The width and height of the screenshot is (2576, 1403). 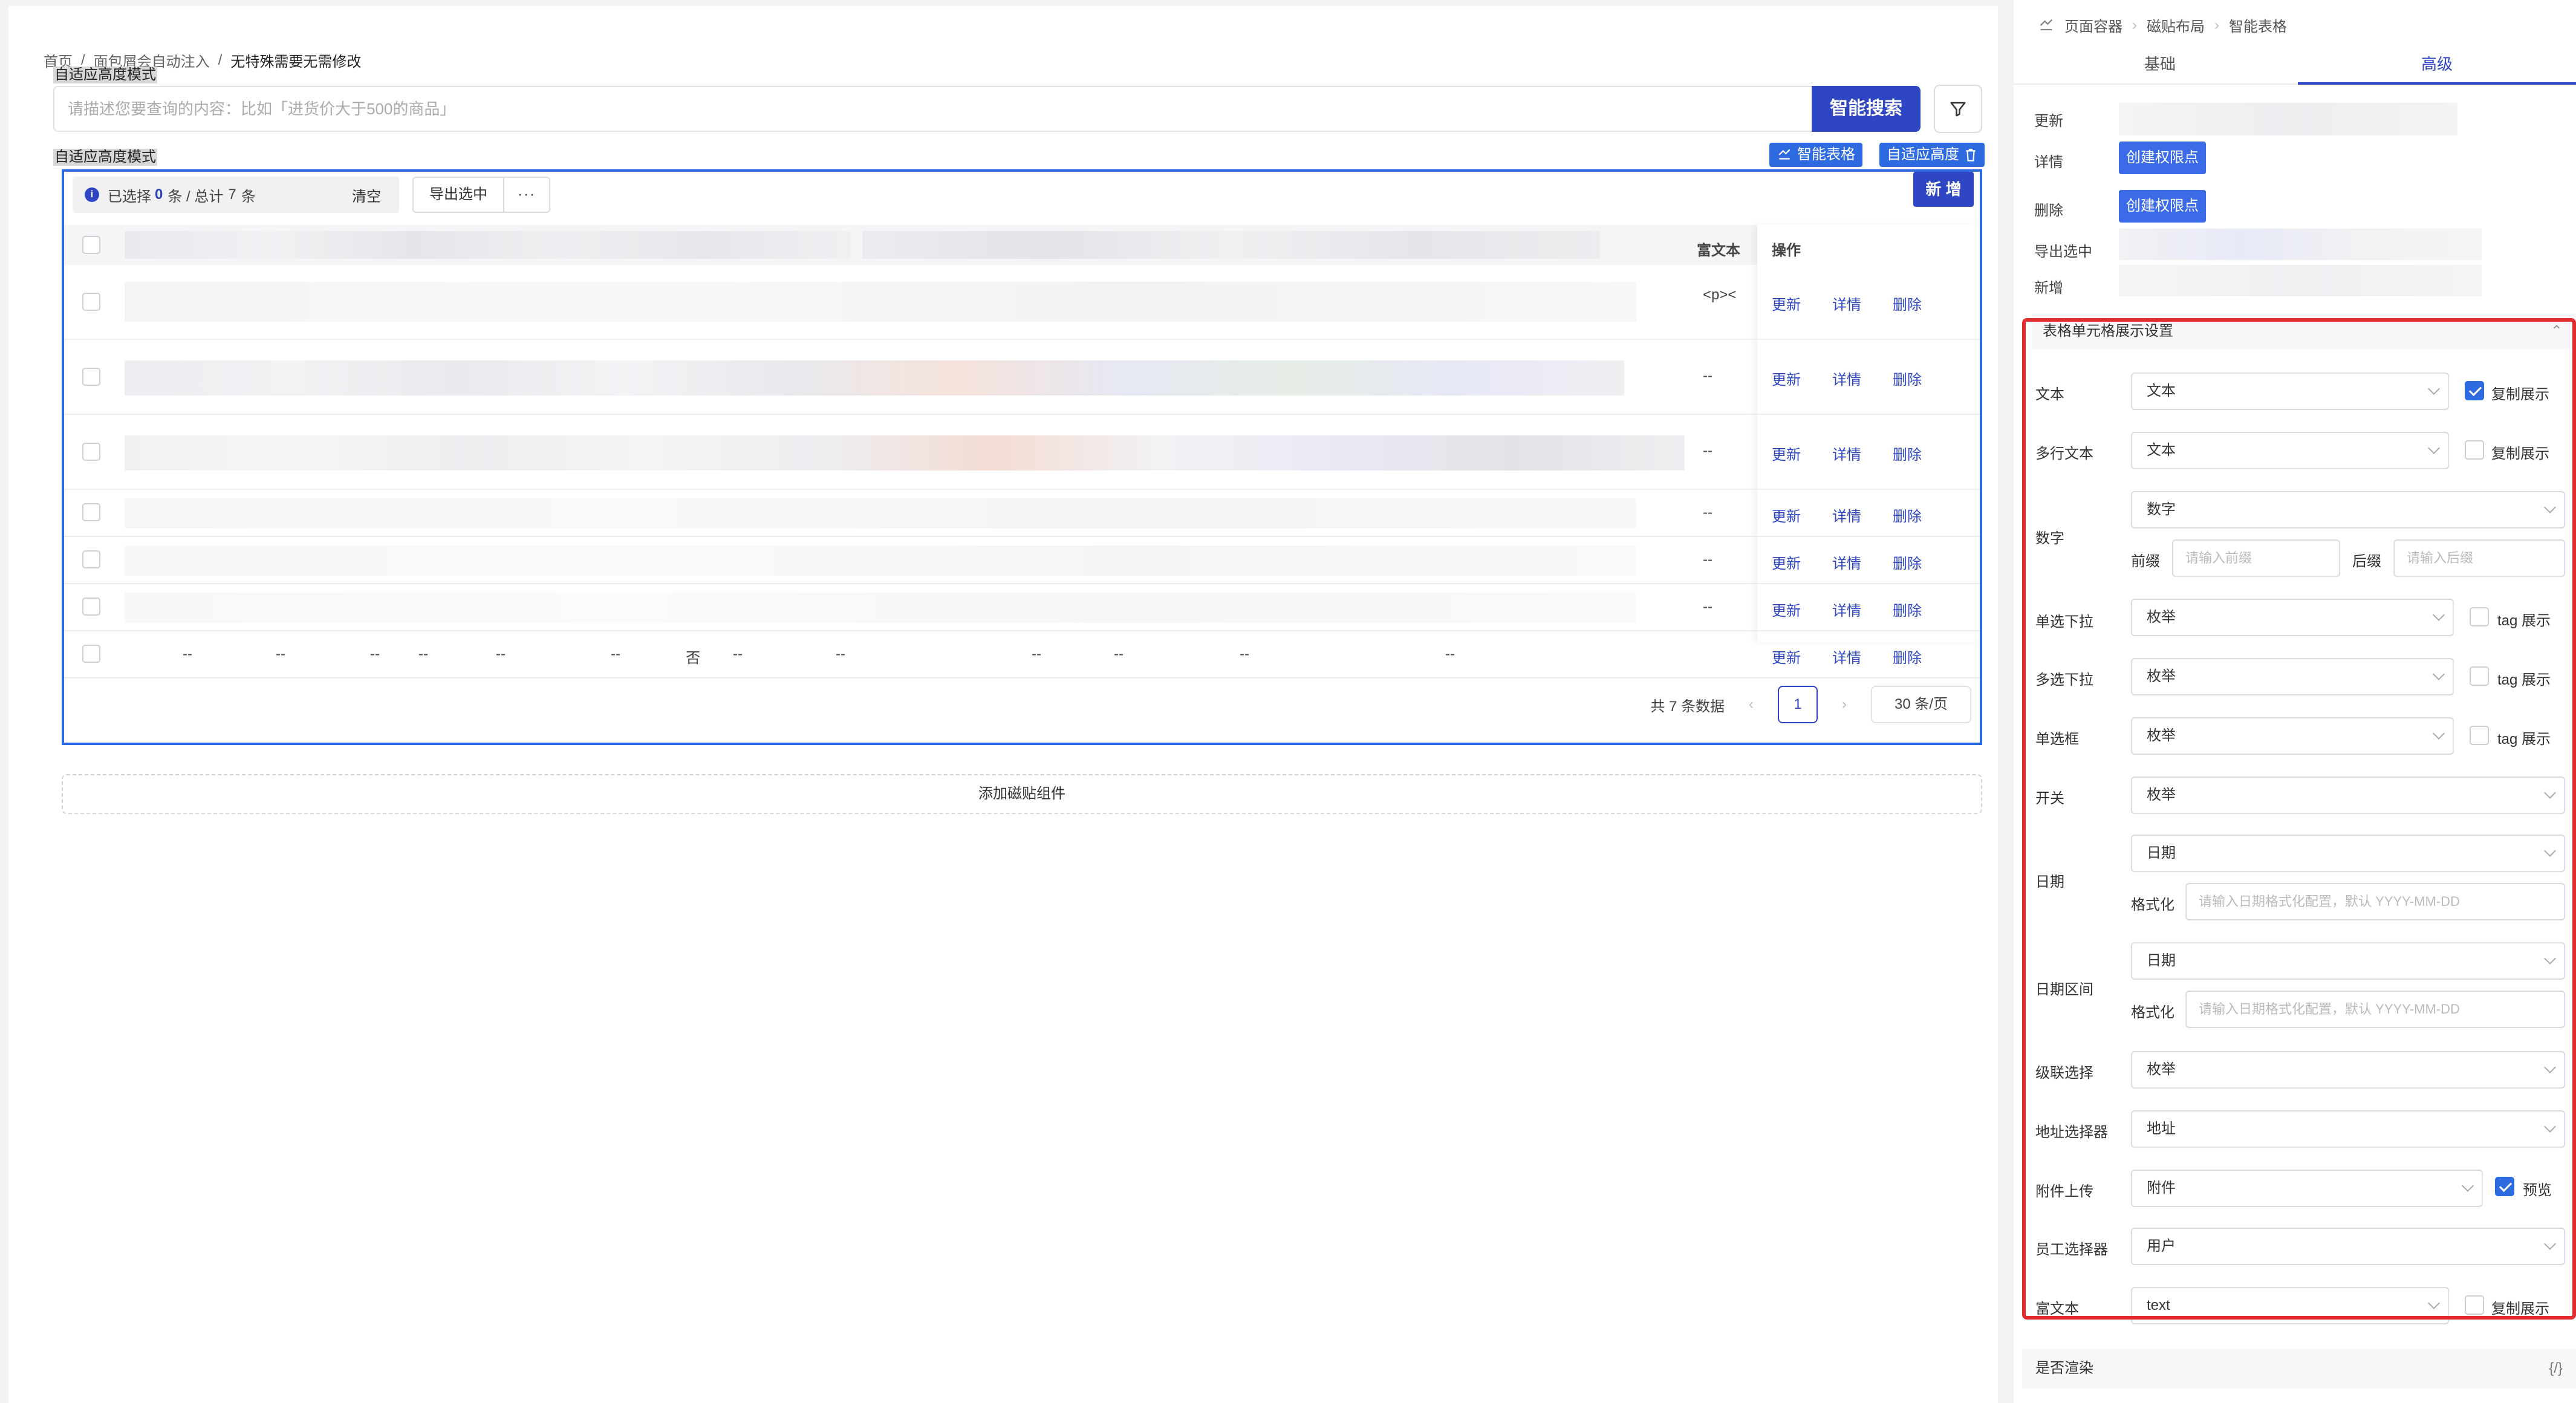 What do you see at coordinates (2299, 1368) in the screenshot?
I see `render-condition-row: 是否渲染 {/}` at bounding box center [2299, 1368].